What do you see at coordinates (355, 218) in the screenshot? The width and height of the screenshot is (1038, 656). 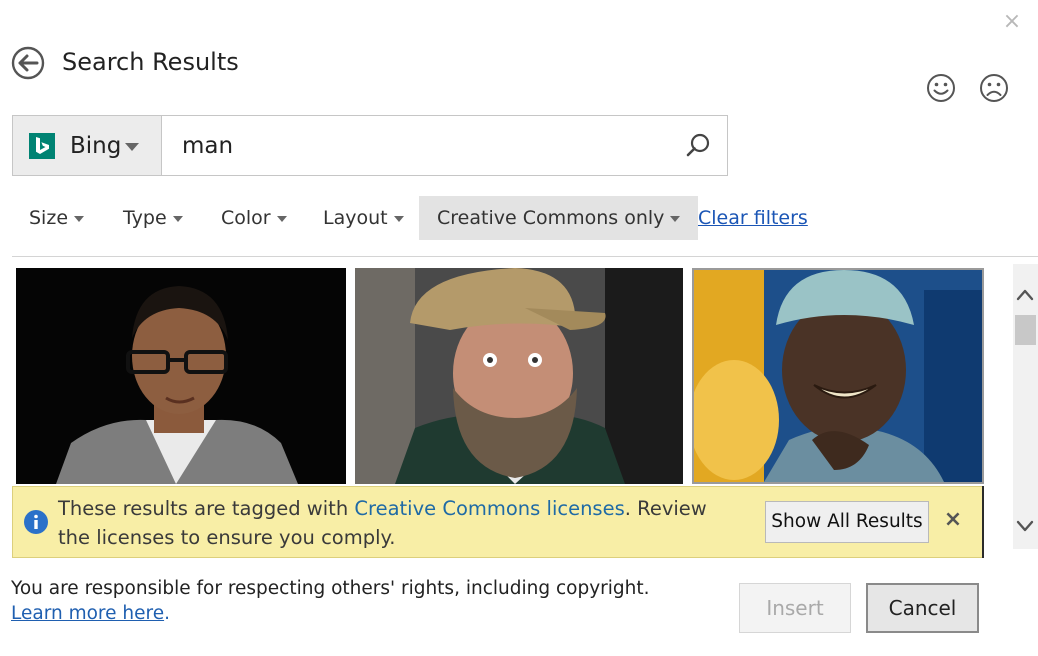 I see `filter-layout-label: Layout` at bounding box center [355, 218].